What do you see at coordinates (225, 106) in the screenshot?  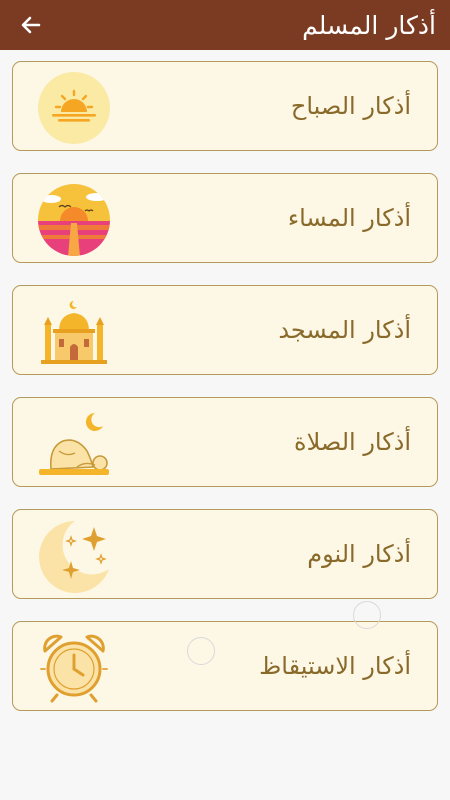 I see `list-item-morning-adhkar: أذكار الصباح` at bounding box center [225, 106].